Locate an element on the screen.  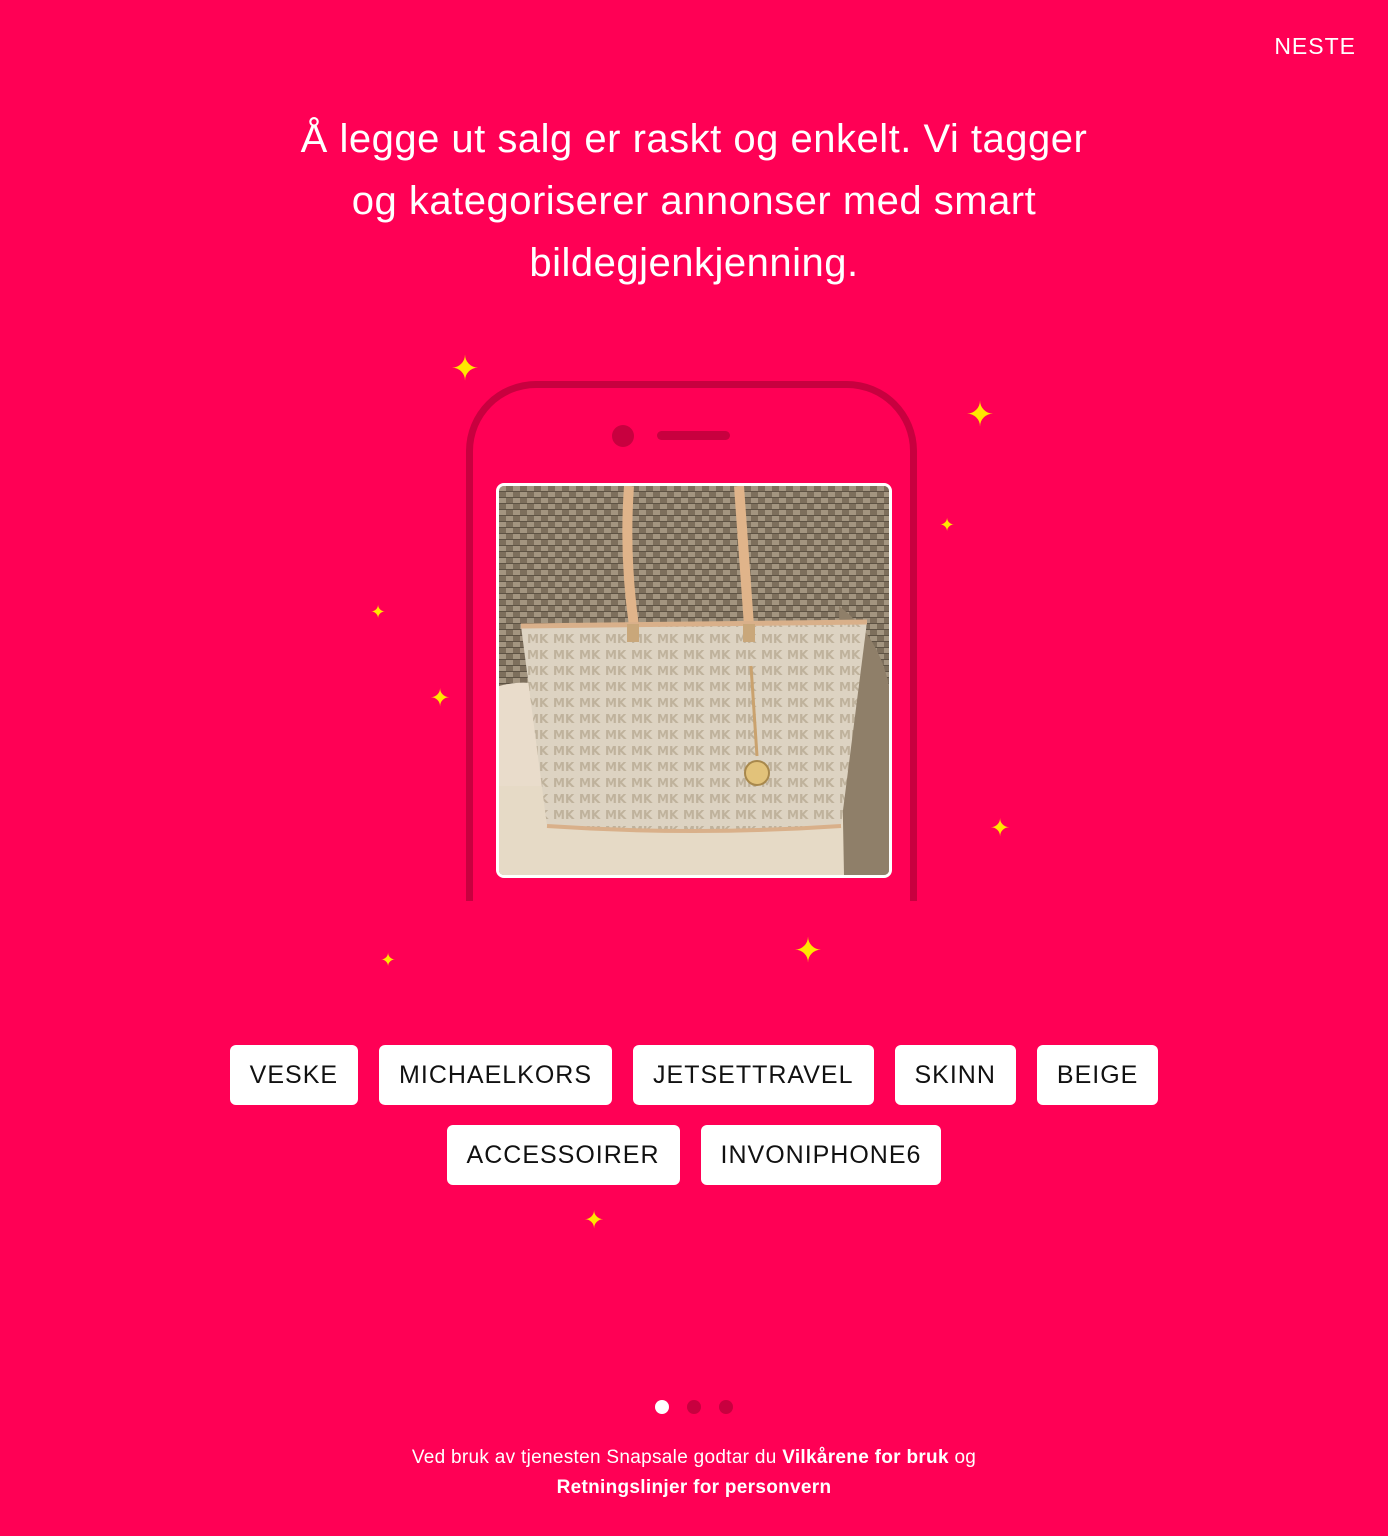
phone-speaker-icon is located at coordinates (693, 435).